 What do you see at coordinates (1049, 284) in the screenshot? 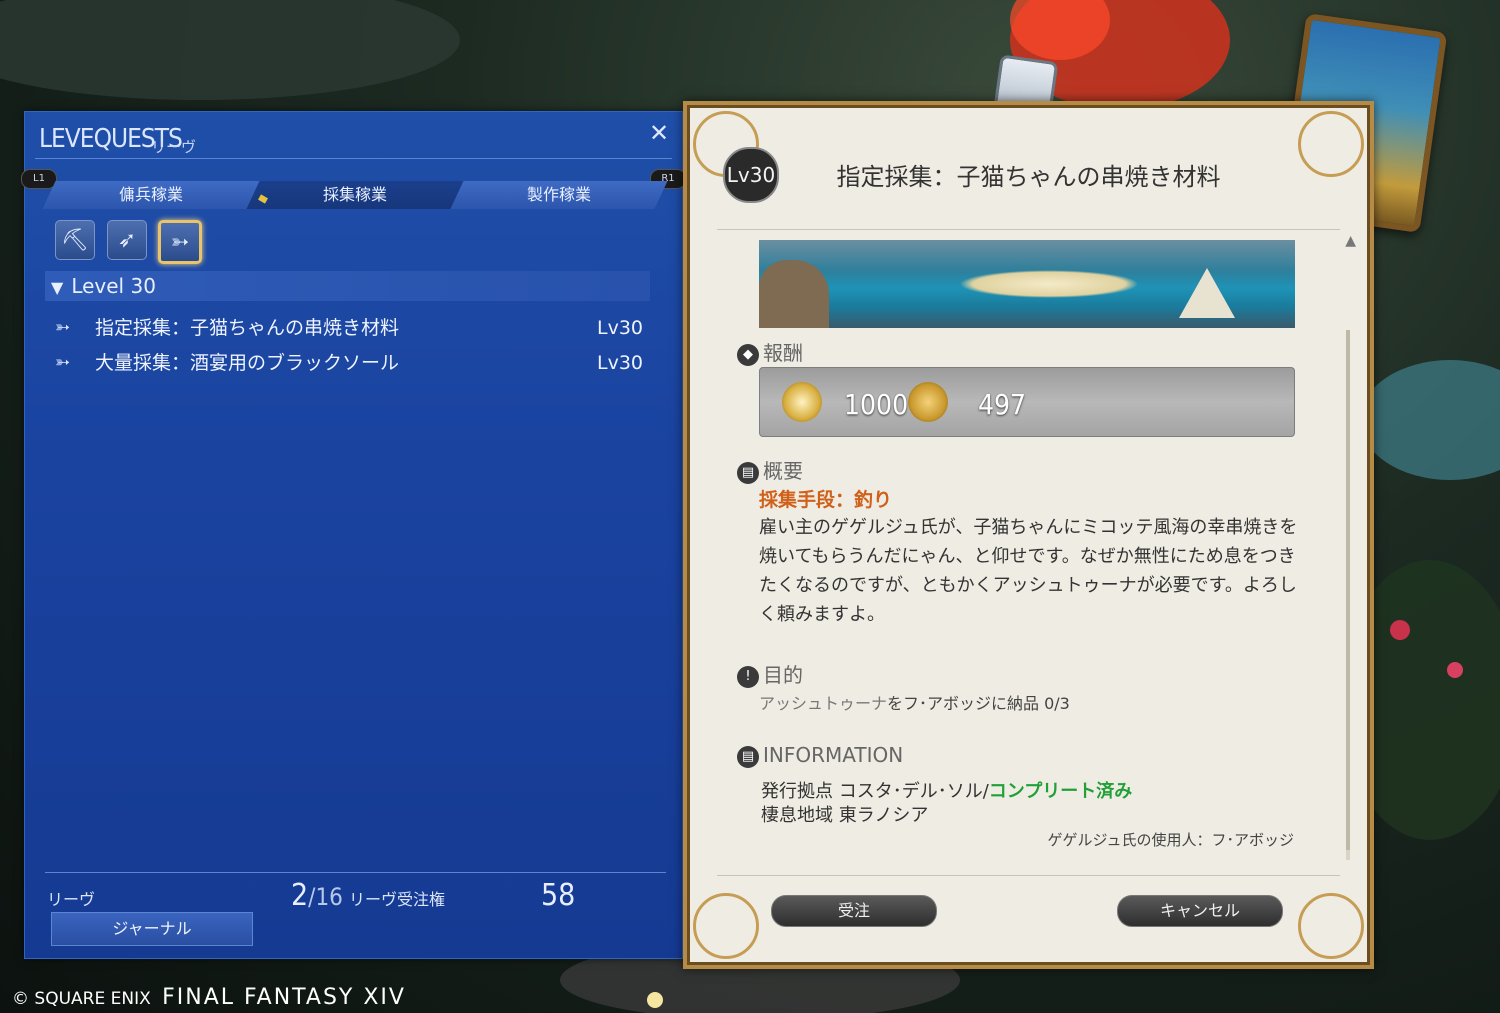
I see `banner-island` at bounding box center [1049, 284].